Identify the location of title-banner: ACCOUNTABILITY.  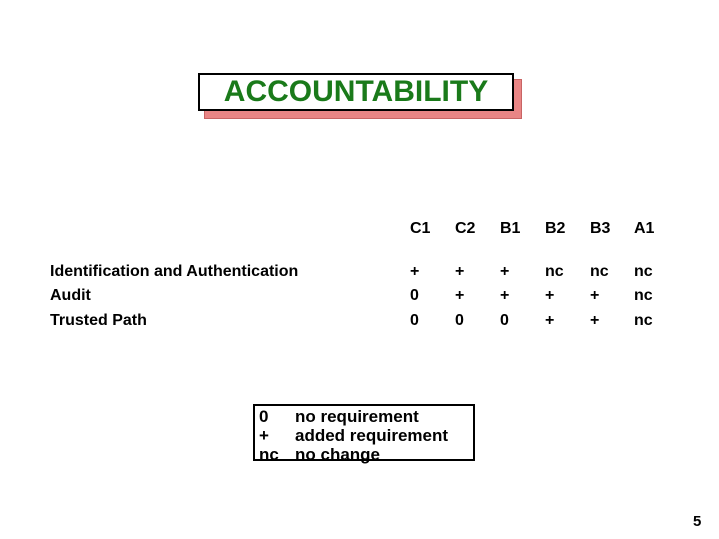
(360, 96).